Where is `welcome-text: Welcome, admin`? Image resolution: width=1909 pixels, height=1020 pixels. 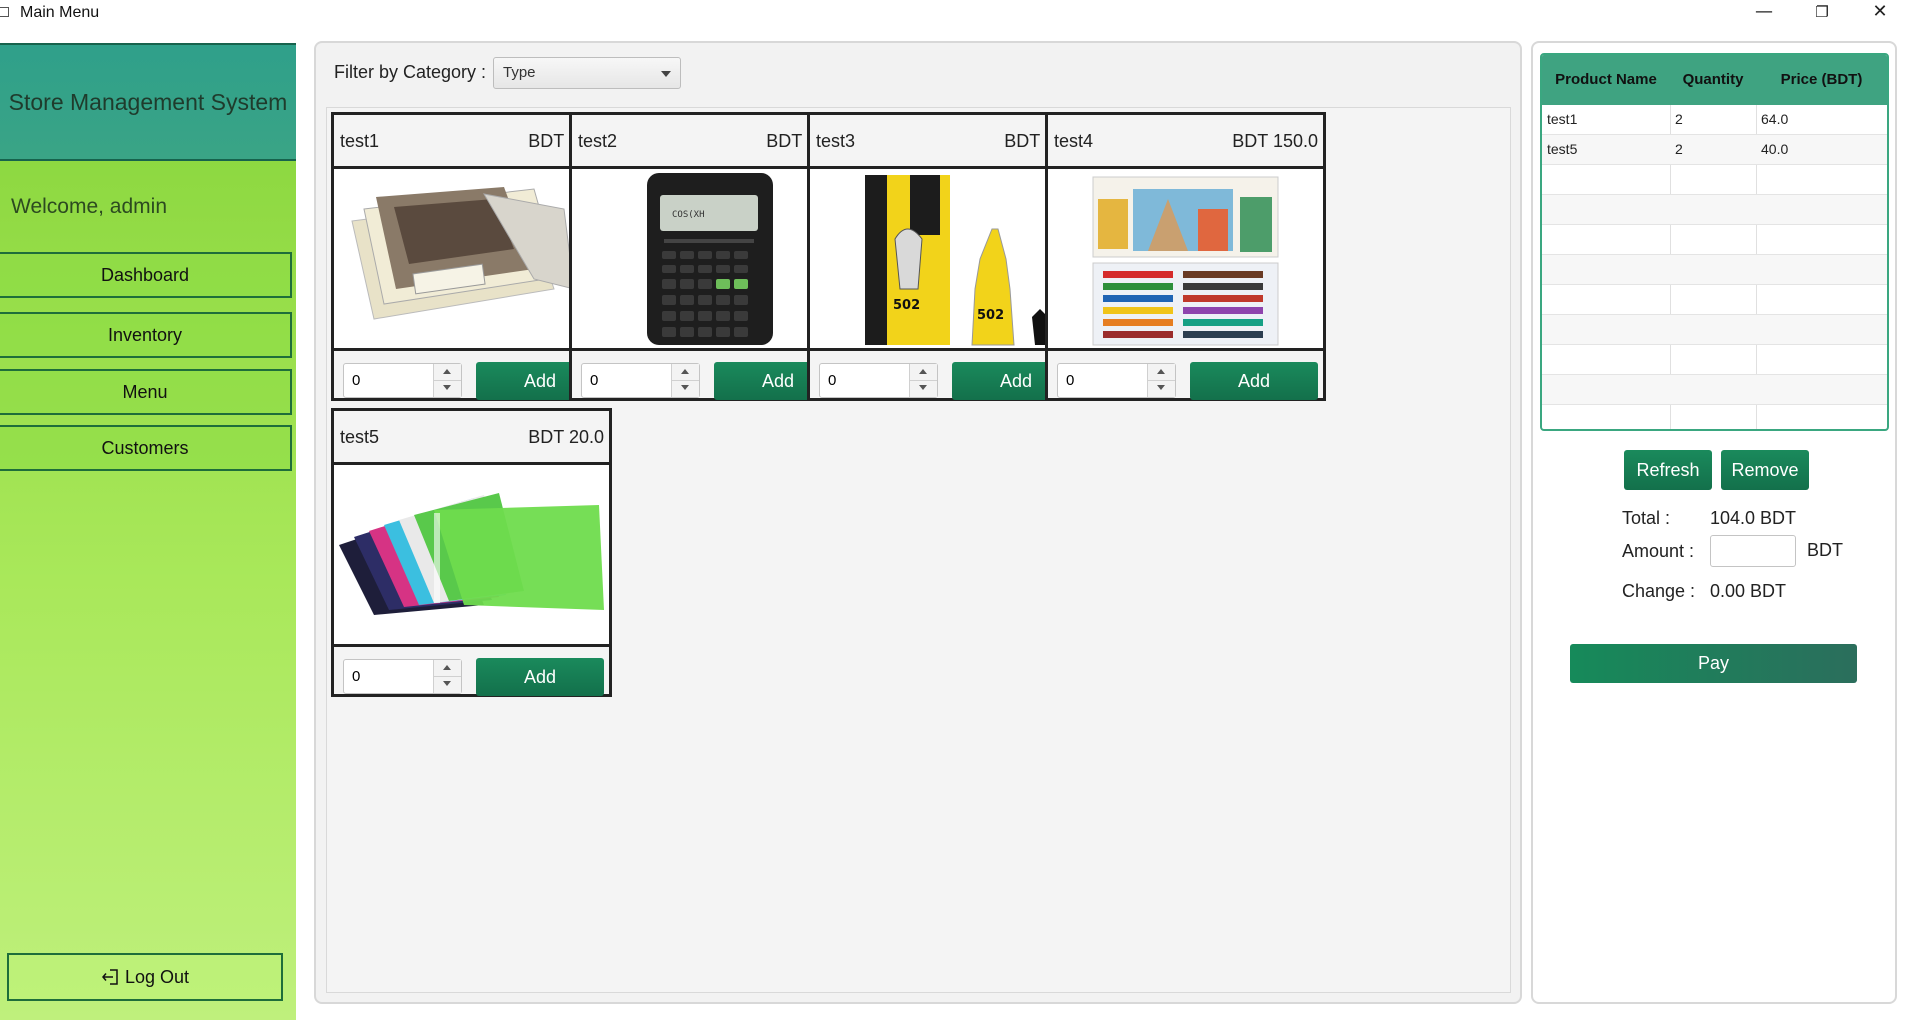
welcome-text: Welcome, admin is located at coordinates (89, 206).